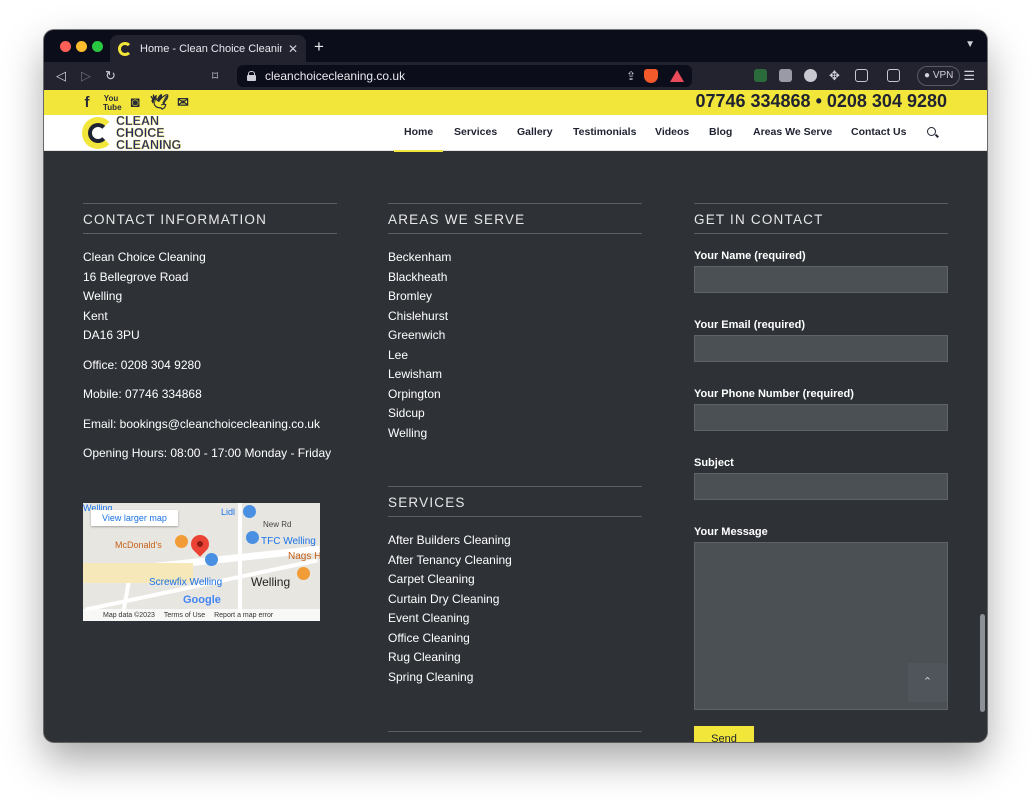  I want to click on area-link: Blackheath, so click(515, 278).